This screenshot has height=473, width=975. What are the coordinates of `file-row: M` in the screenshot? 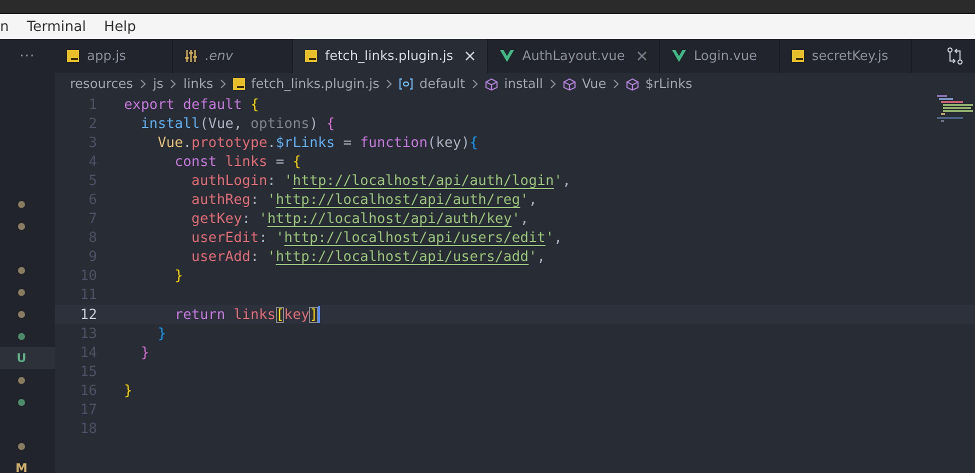 It's located at (27, 465).